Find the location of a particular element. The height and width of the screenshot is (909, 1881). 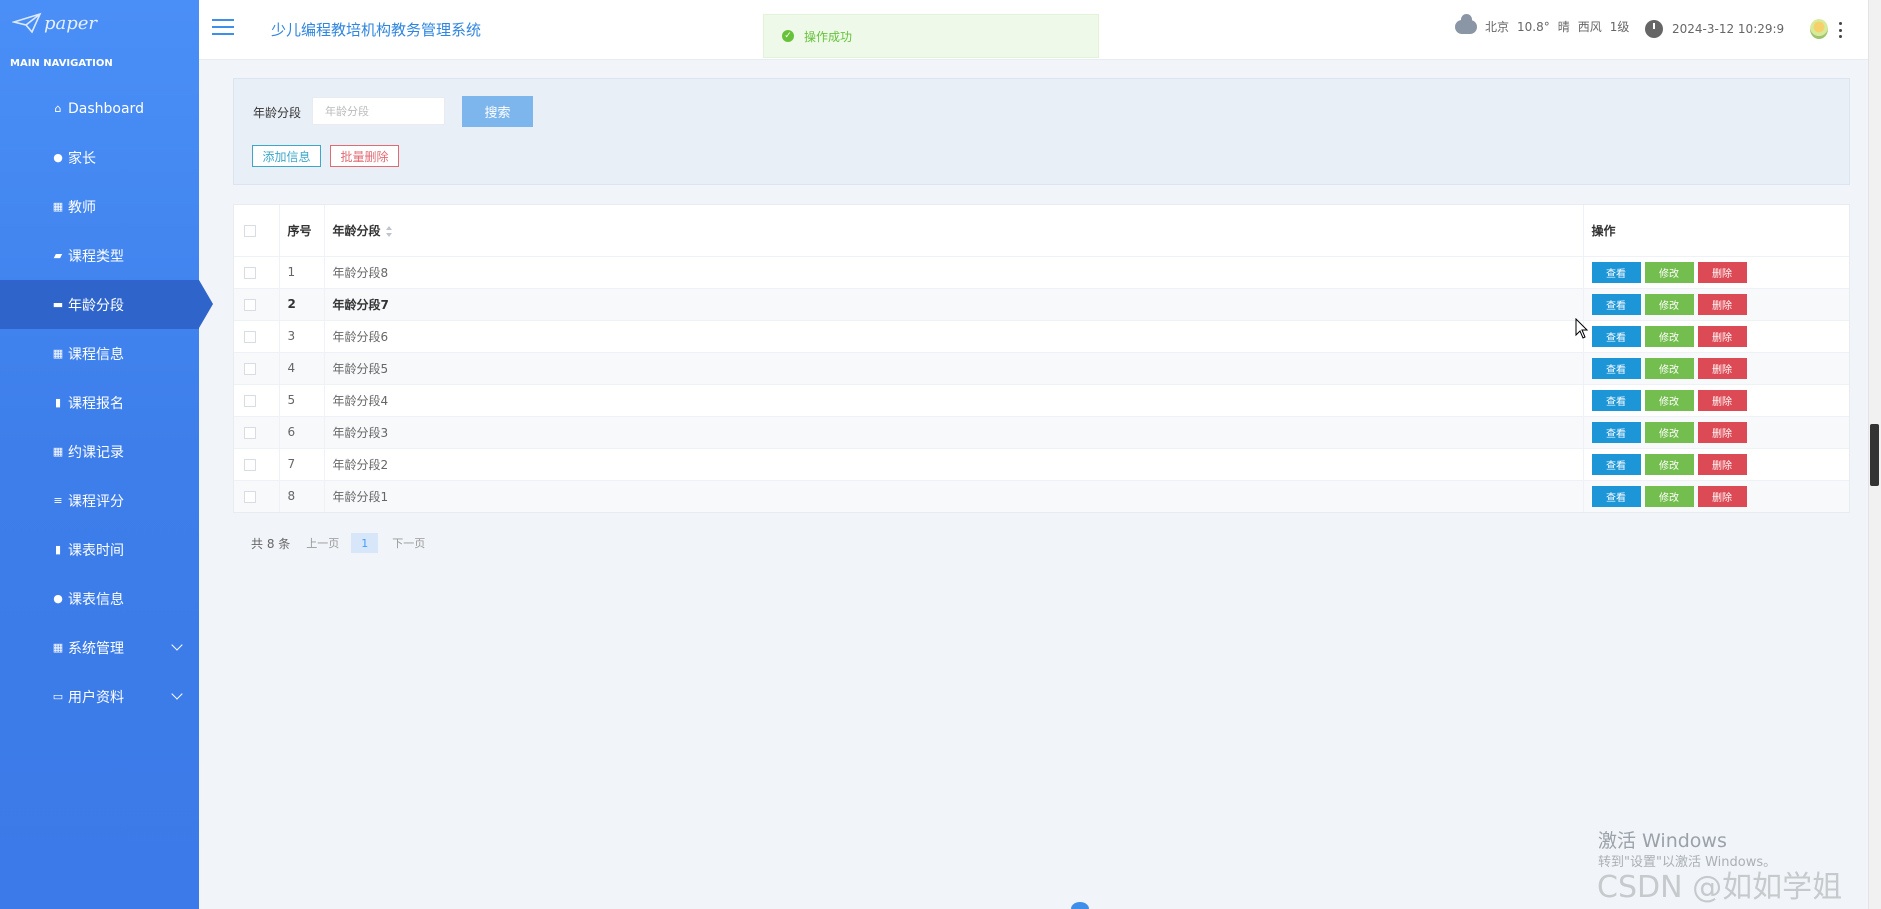

sidebar-item-11: ▦ 系统管理 is located at coordinates (99, 647).